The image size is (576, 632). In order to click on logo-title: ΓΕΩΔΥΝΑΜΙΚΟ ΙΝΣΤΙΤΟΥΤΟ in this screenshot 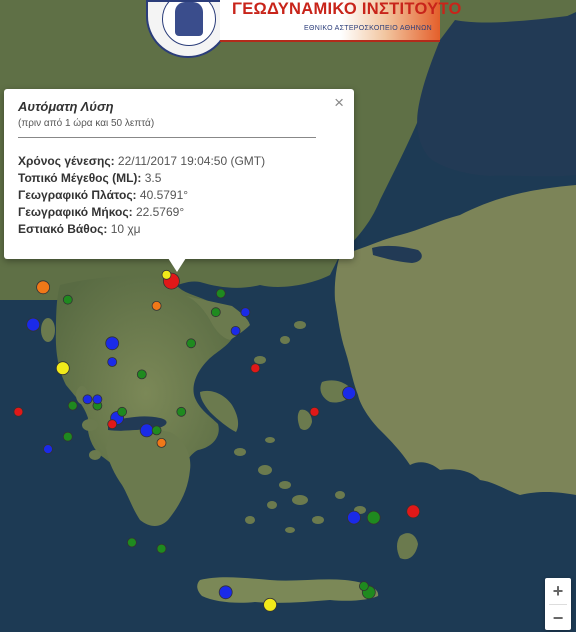, I will do `click(347, 9)`.